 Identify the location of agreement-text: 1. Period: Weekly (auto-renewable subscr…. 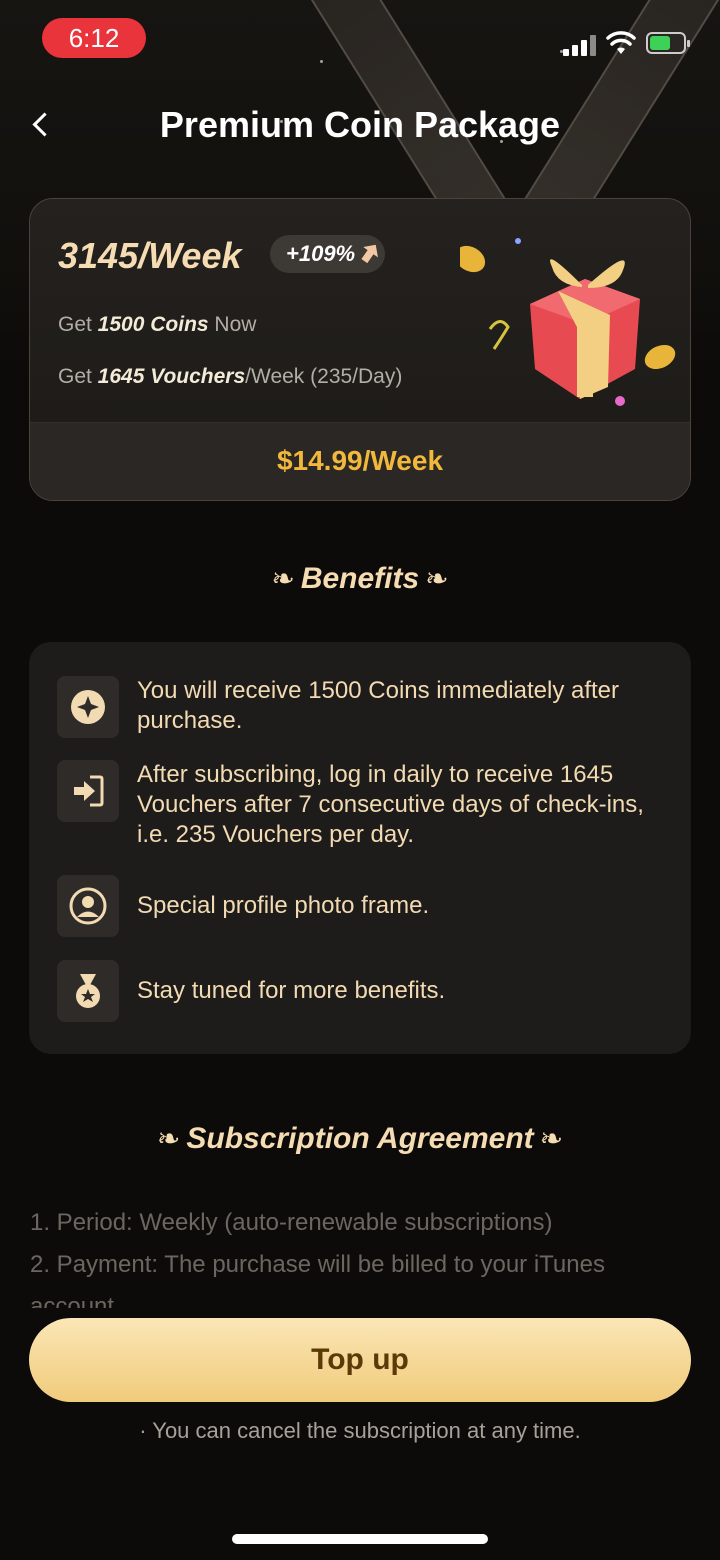
(360, 1257).